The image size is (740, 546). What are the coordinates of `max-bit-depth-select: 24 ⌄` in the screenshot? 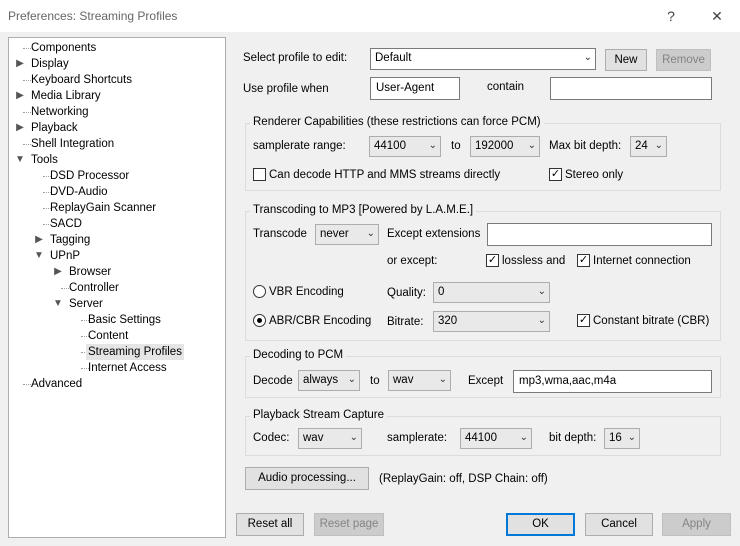 It's located at (648, 146).